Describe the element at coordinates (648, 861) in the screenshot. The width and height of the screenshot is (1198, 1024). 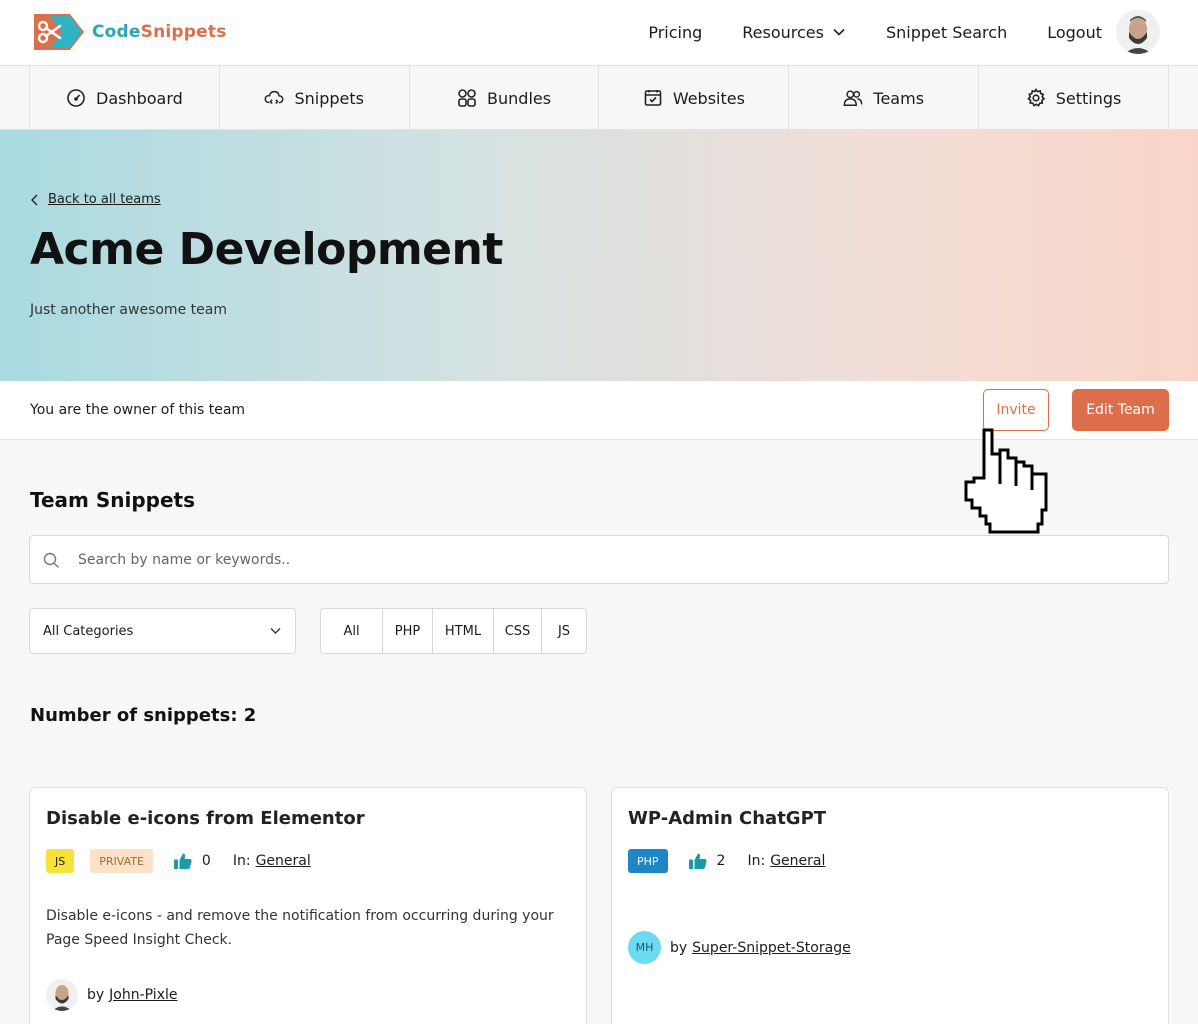
I see `lang-badge: PHP` at that location.